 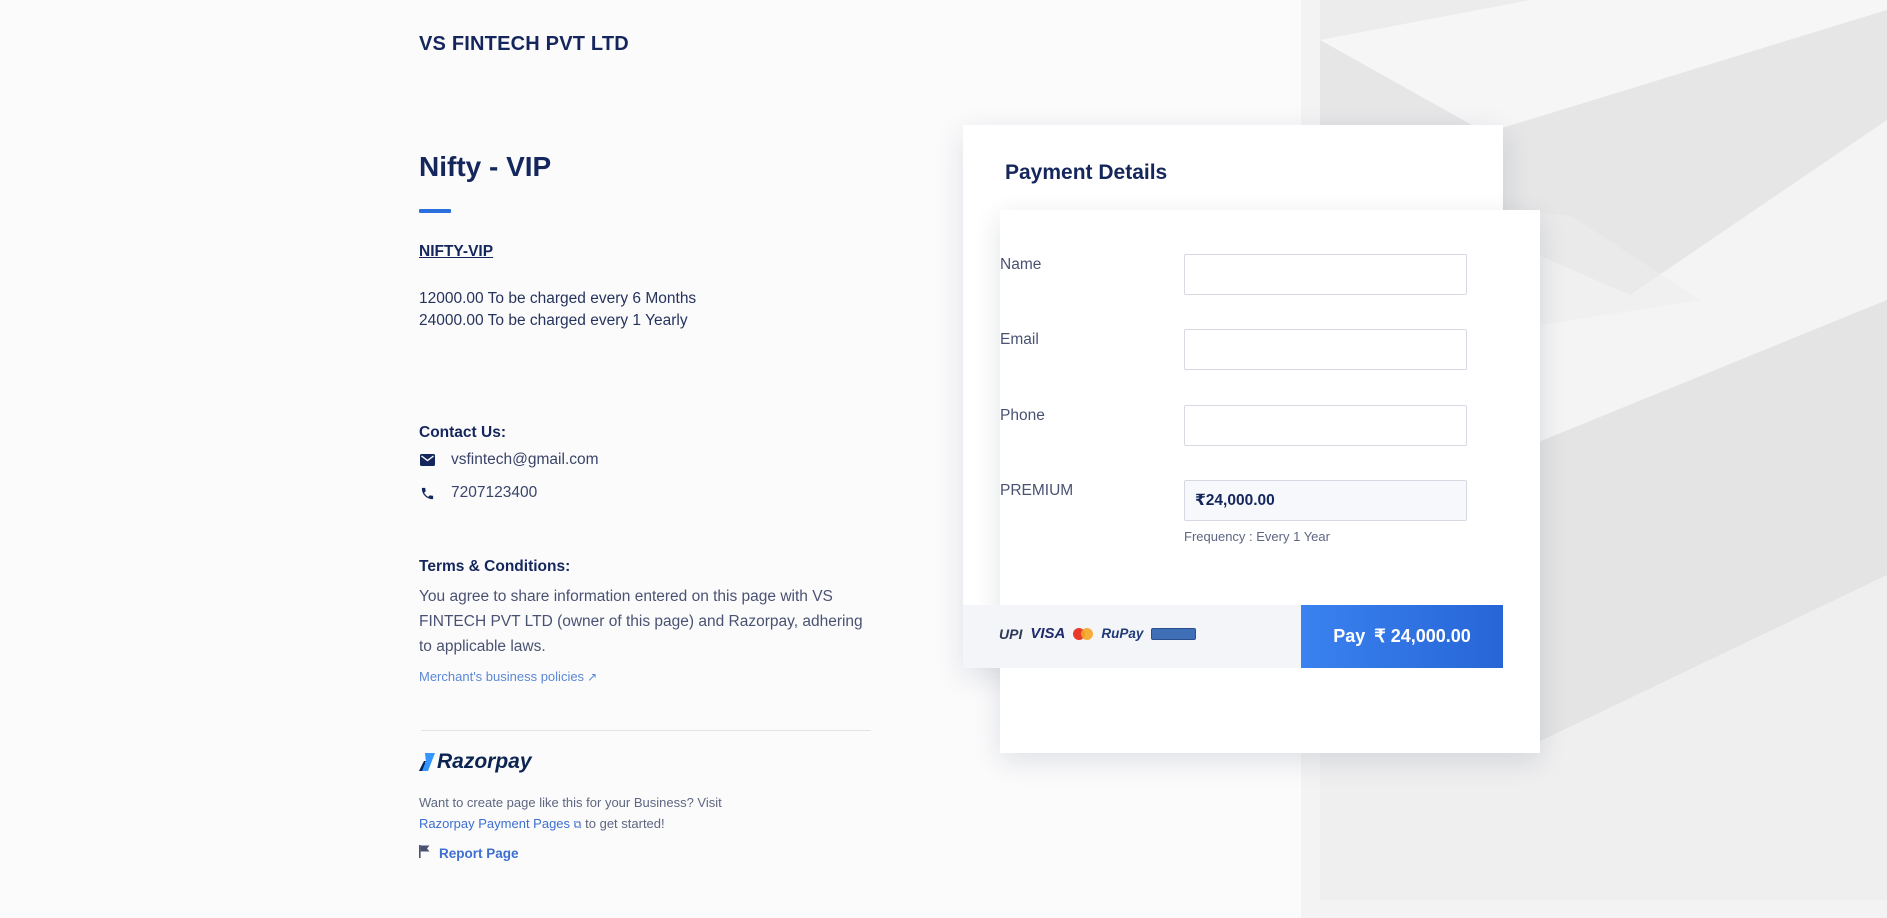 What do you see at coordinates (495, 566) in the screenshot?
I see `terms-title: Terms & Conditions:` at bounding box center [495, 566].